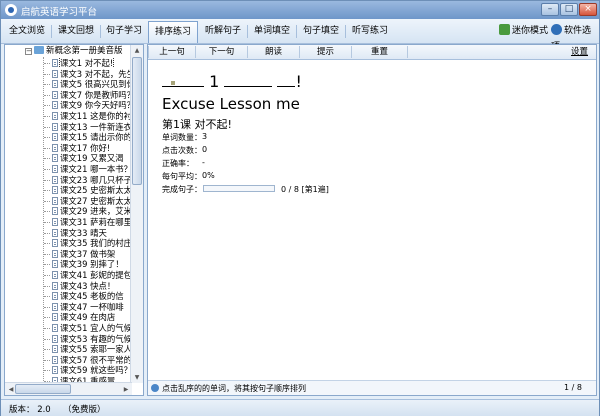 The height and width of the screenshot is (416, 600). Describe the element at coordinates (88, 137) in the screenshot. I see `tree-item-lesson: 课文15 请出示你的护照` at that location.